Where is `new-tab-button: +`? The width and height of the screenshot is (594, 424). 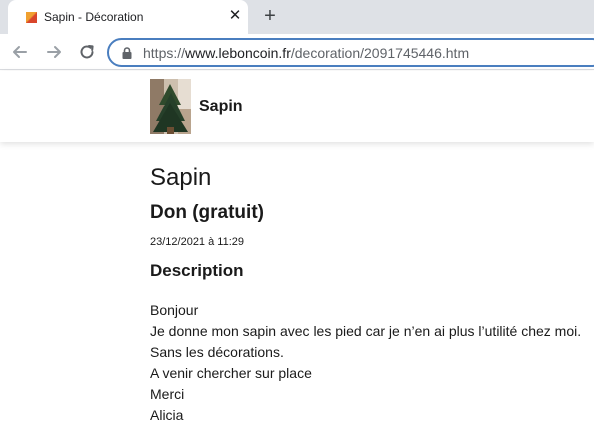
new-tab-button: + is located at coordinates (270, 16).